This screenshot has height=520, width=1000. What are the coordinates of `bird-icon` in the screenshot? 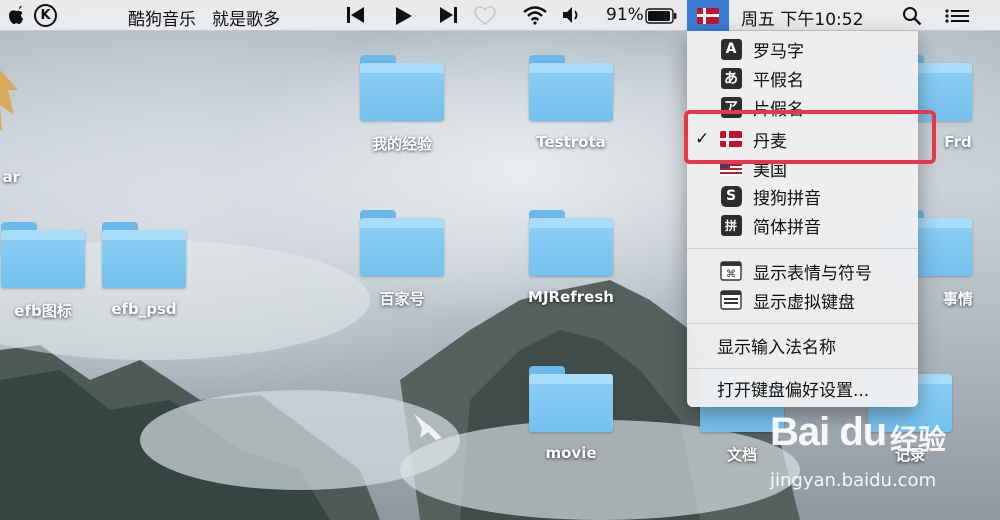 It's located at (428, 427).